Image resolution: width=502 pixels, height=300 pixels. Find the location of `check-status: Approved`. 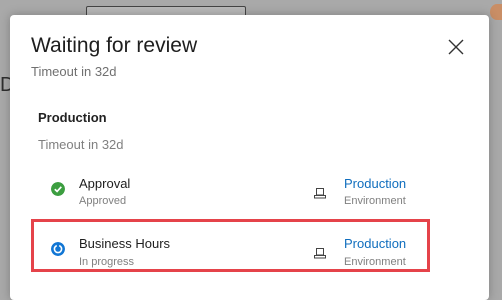

check-status: Approved is located at coordinates (103, 201).